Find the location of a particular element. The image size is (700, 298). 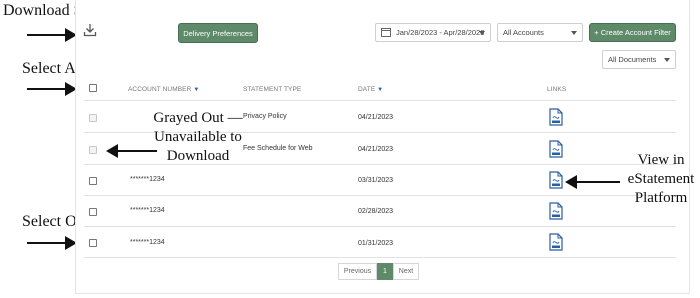

calendar-icon is located at coordinates (386, 32).